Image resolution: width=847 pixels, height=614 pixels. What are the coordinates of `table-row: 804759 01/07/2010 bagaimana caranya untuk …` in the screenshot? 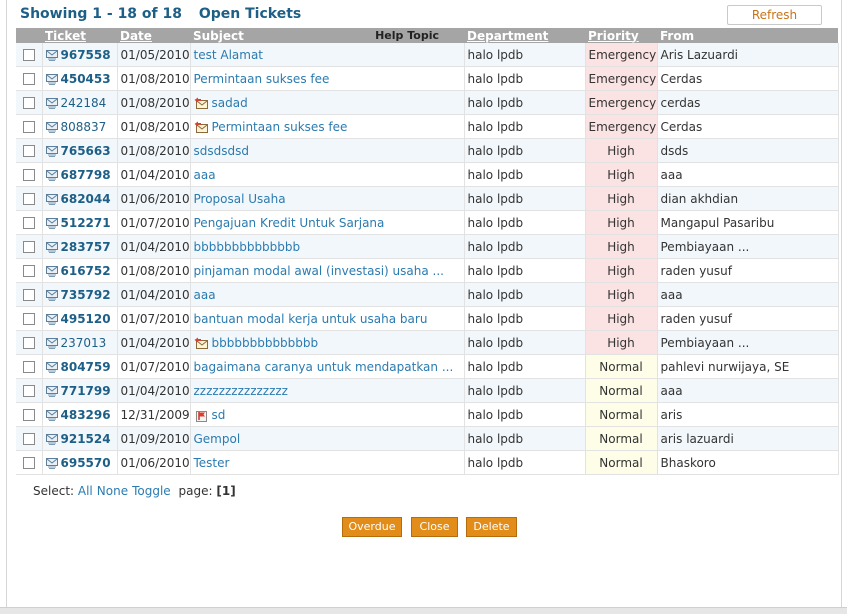 It's located at (427, 366).